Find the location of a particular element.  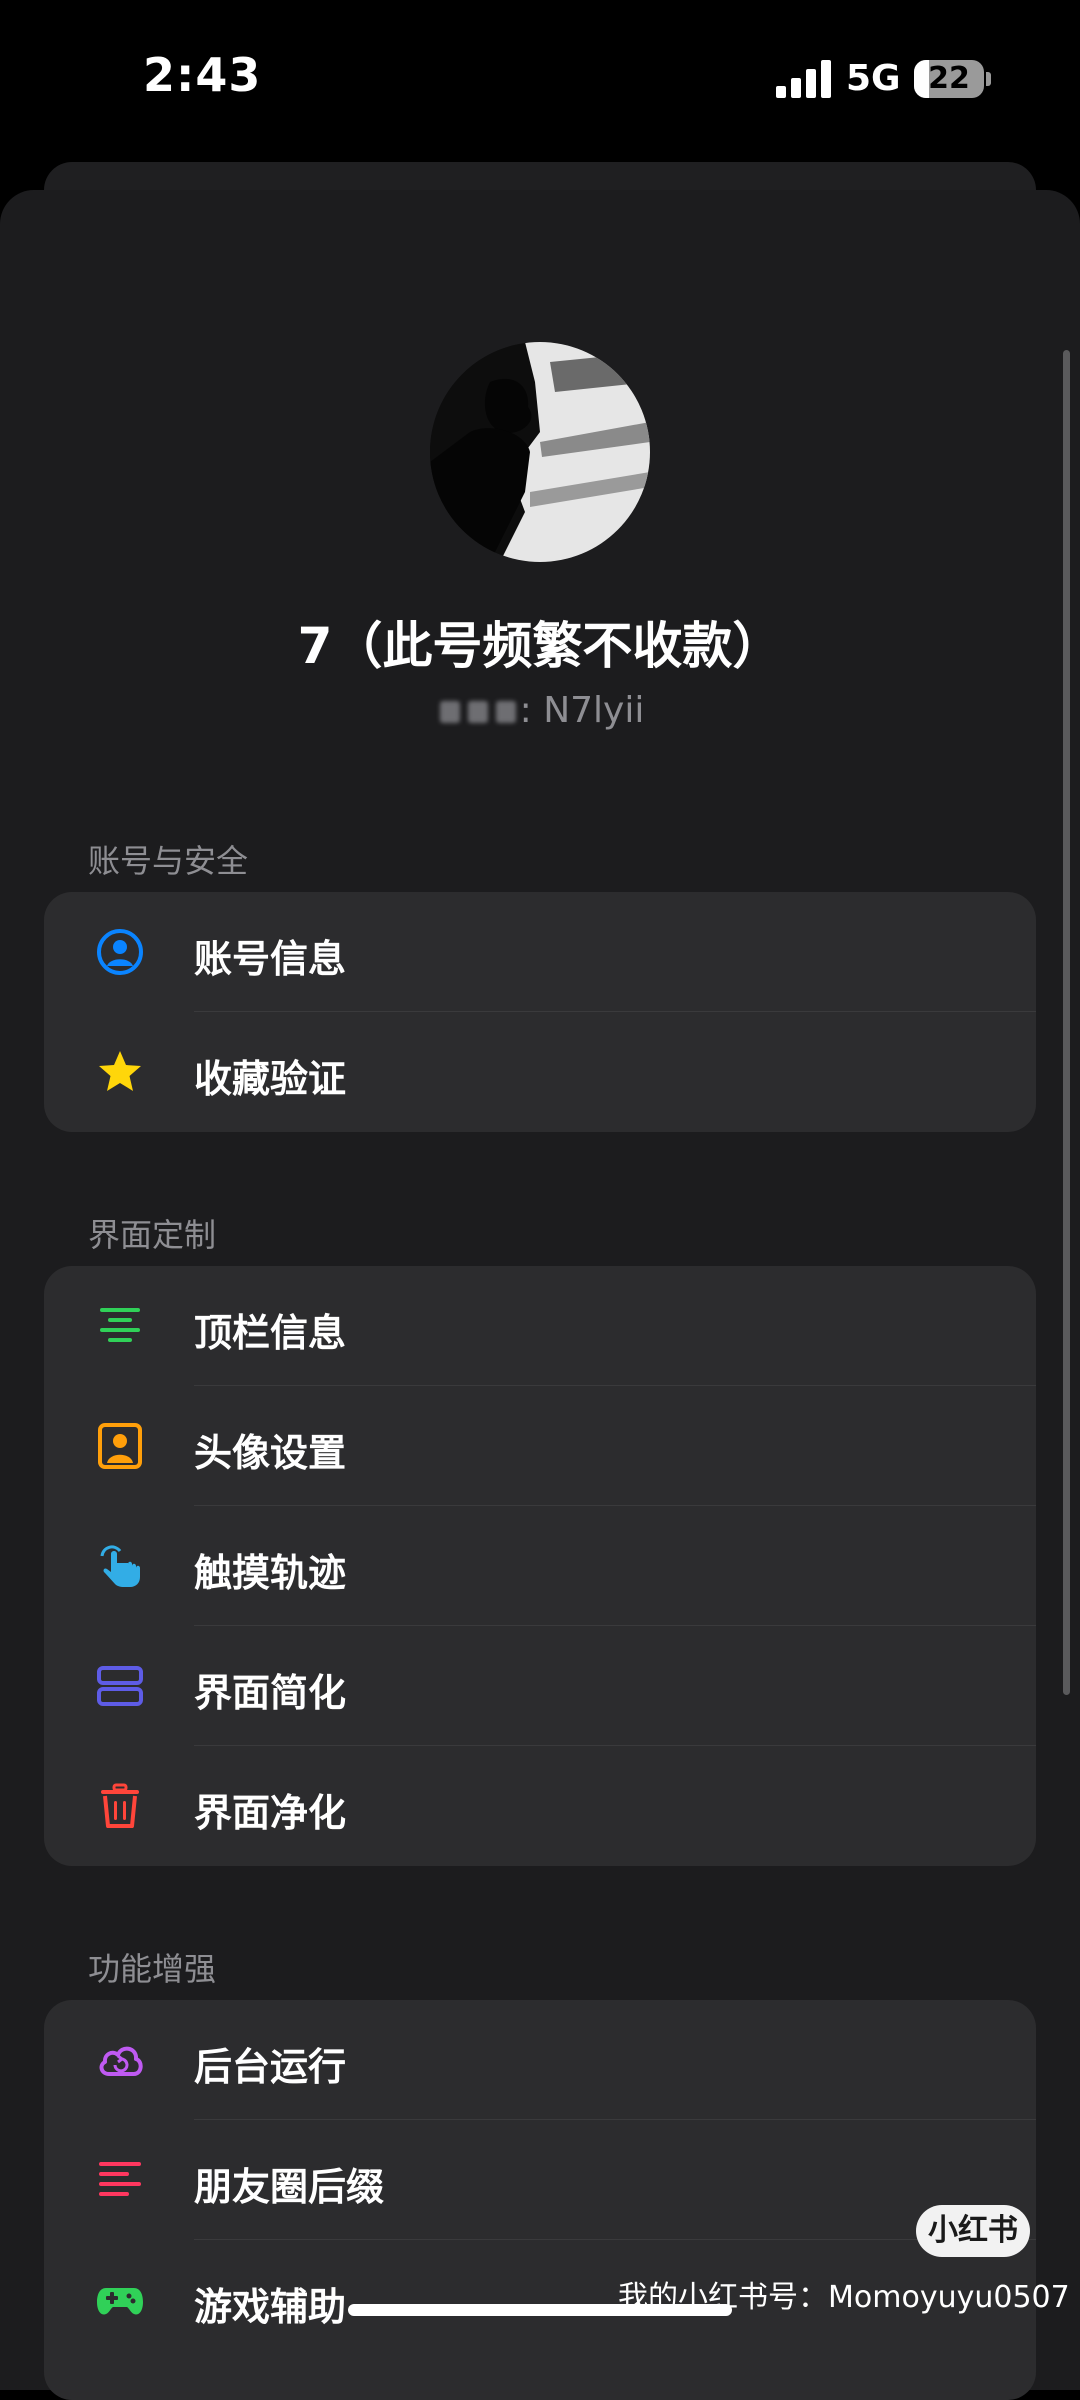

trash-icon is located at coordinates (120, 1805).